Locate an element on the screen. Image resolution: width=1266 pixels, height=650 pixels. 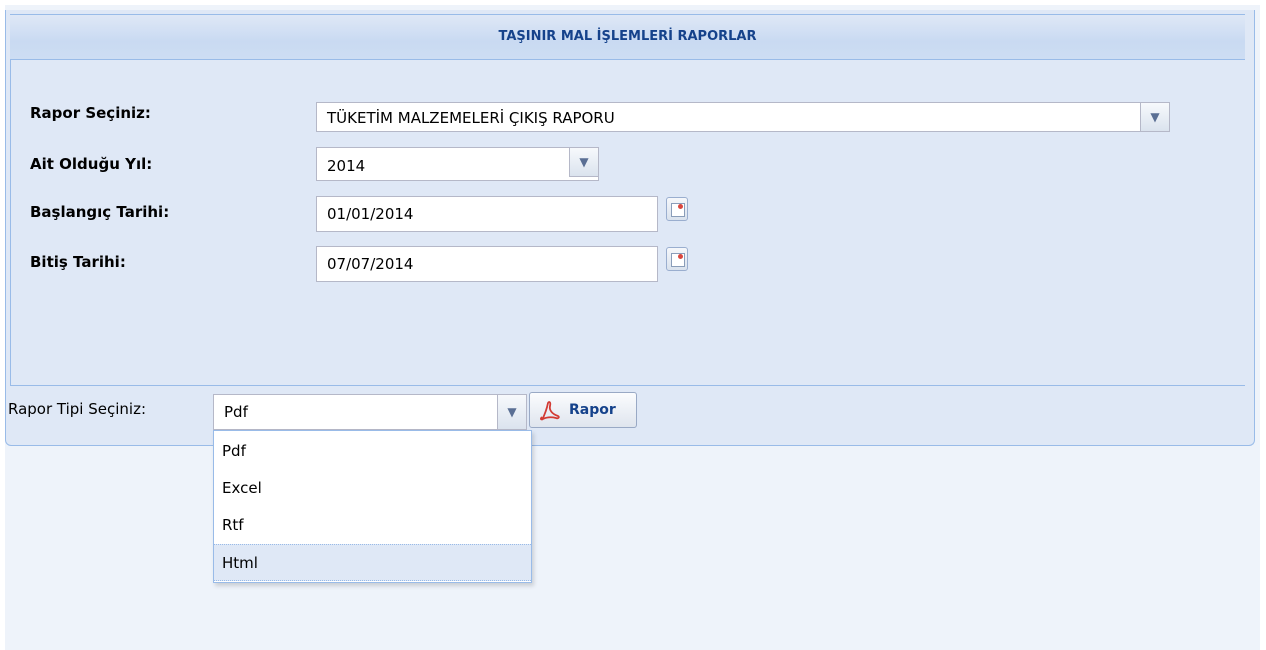
yil-label-text: Ait Olduğu Yıl is located at coordinates (88, 164).